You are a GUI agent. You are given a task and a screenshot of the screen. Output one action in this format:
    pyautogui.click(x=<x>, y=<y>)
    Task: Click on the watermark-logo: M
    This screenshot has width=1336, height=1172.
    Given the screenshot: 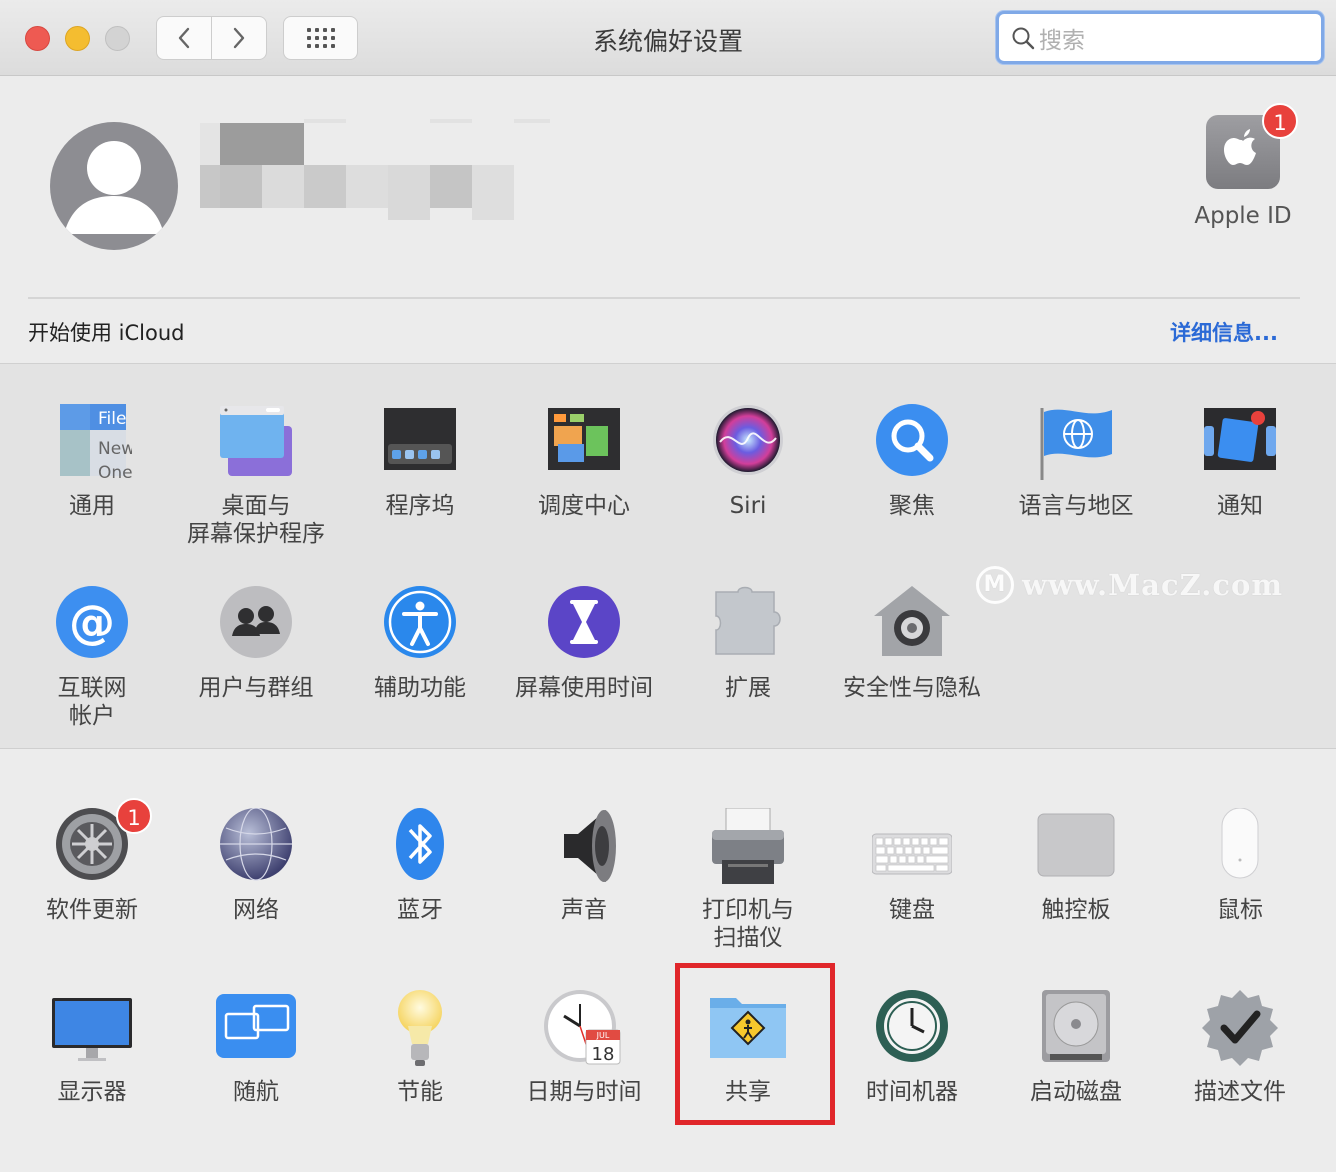 What is the action you would take?
    pyautogui.click(x=995, y=585)
    